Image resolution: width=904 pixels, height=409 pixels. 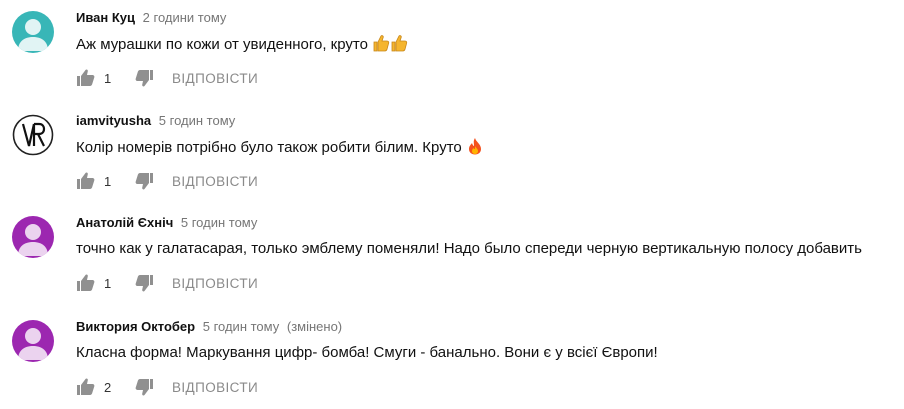 What do you see at coordinates (185, 17) in the screenshot?
I see `comment-time: 2 години тому` at bounding box center [185, 17].